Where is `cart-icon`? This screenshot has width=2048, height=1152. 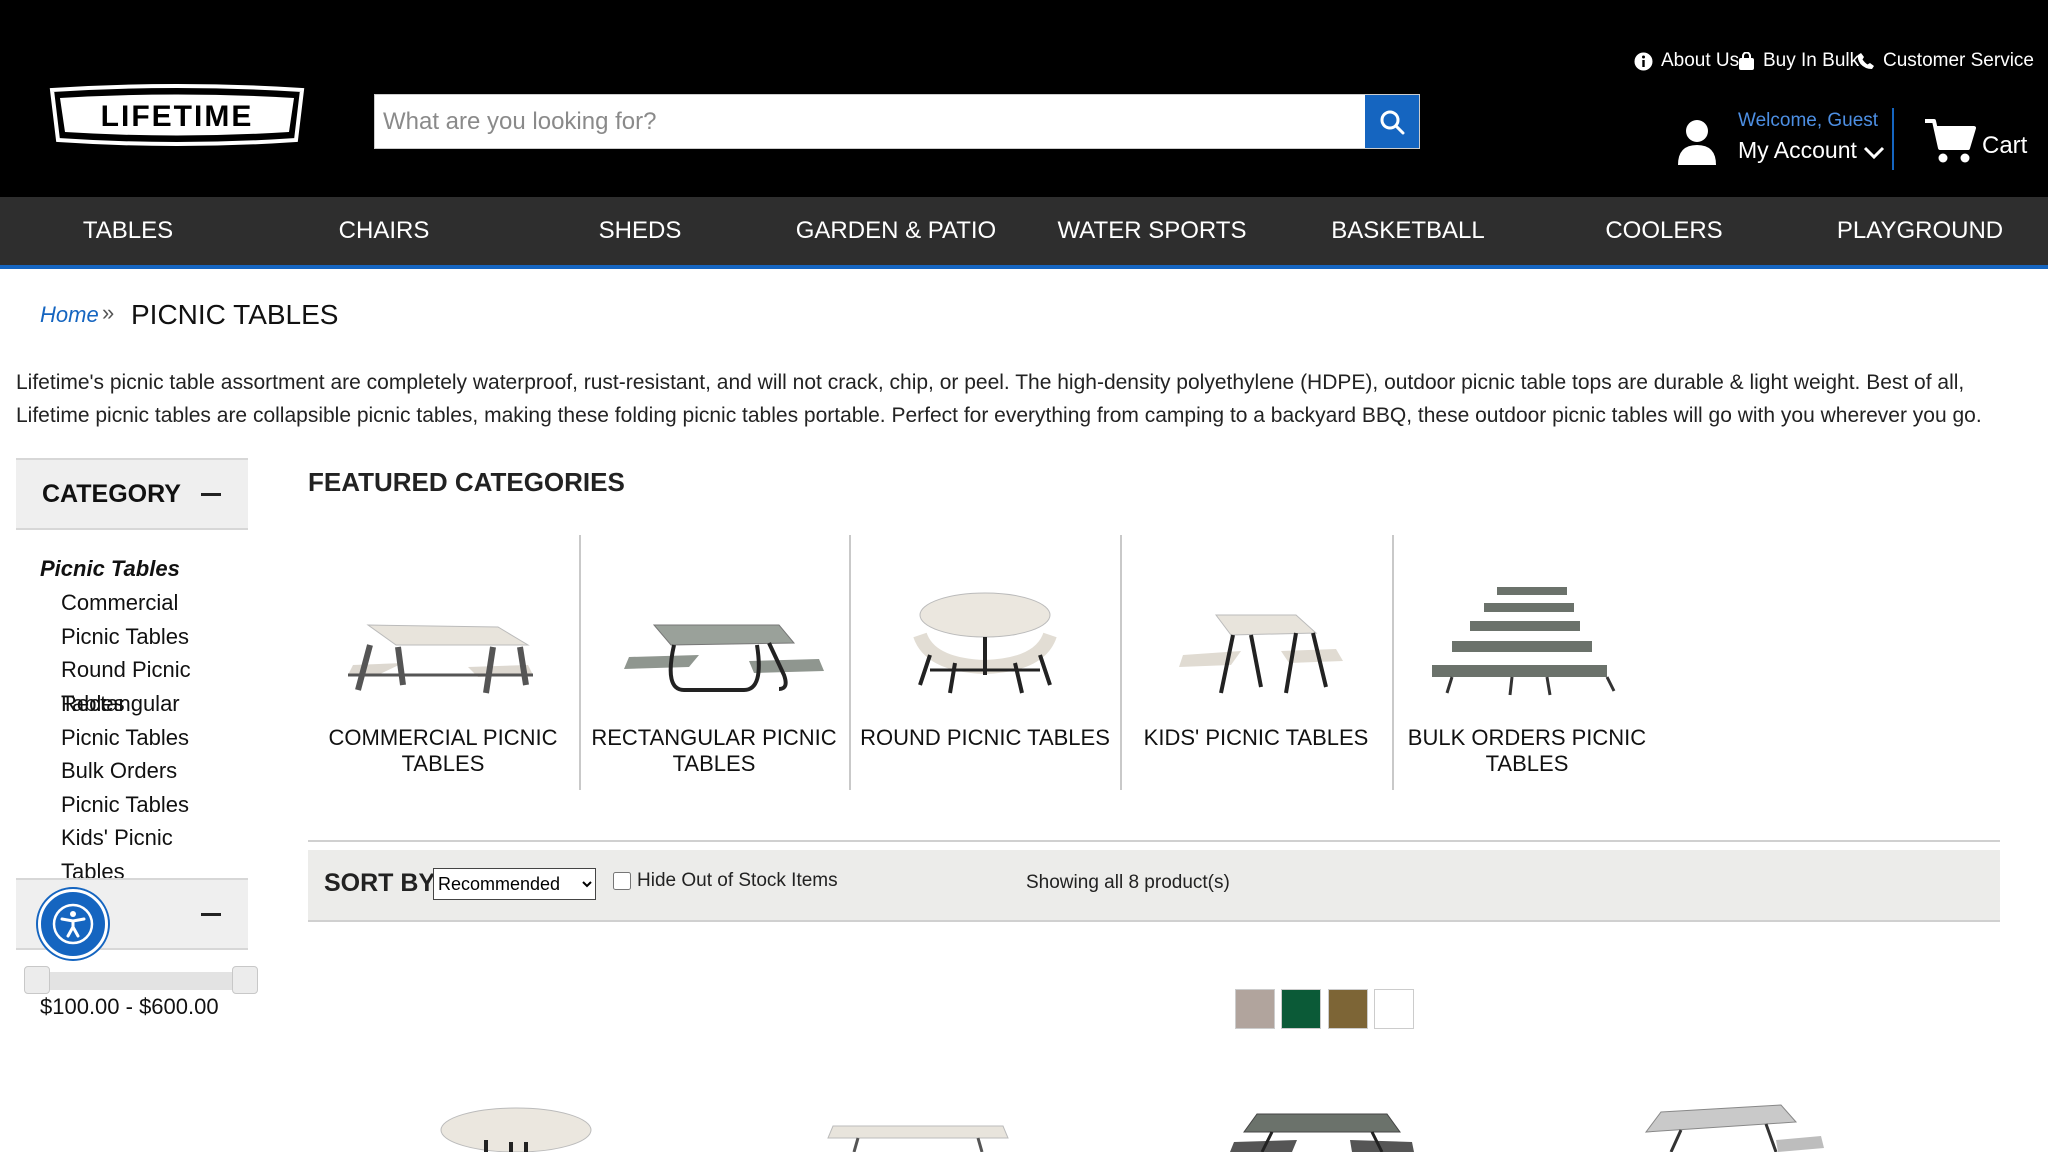
cart-icon is located at coordinates (1950, 141).